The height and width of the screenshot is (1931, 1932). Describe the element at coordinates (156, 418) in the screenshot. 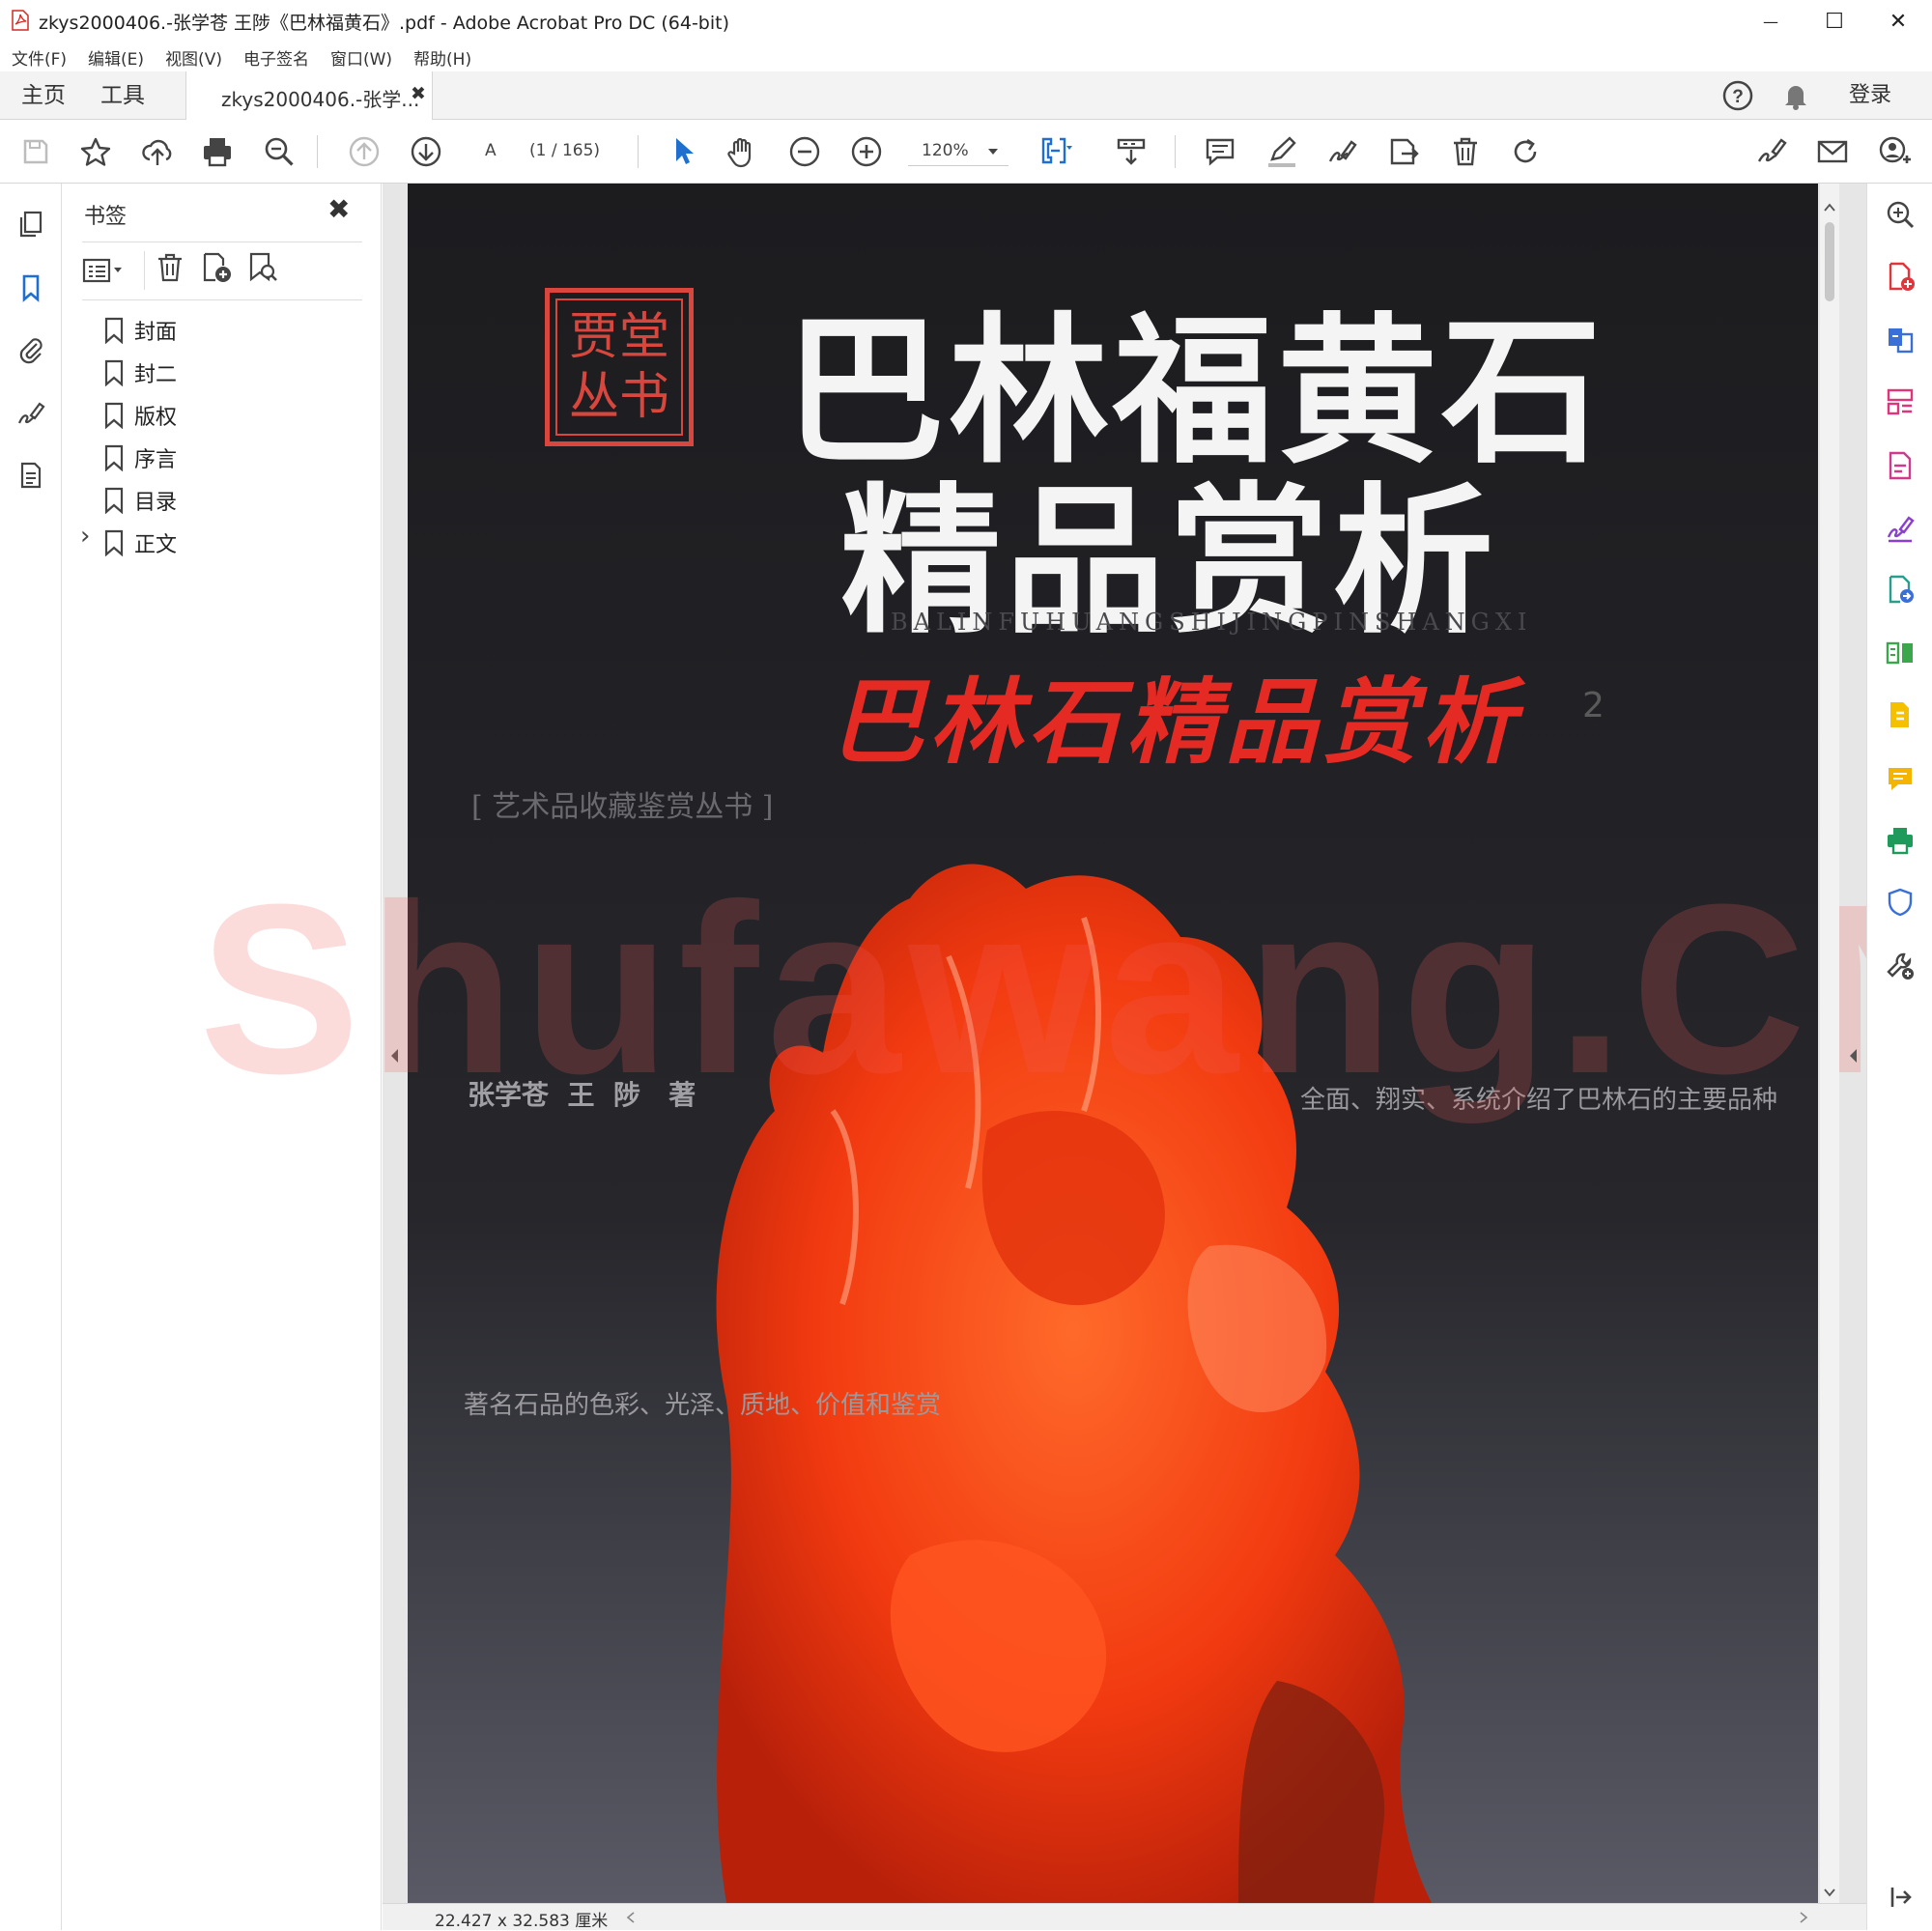

I see `bookmark-label: 版权` at that location.